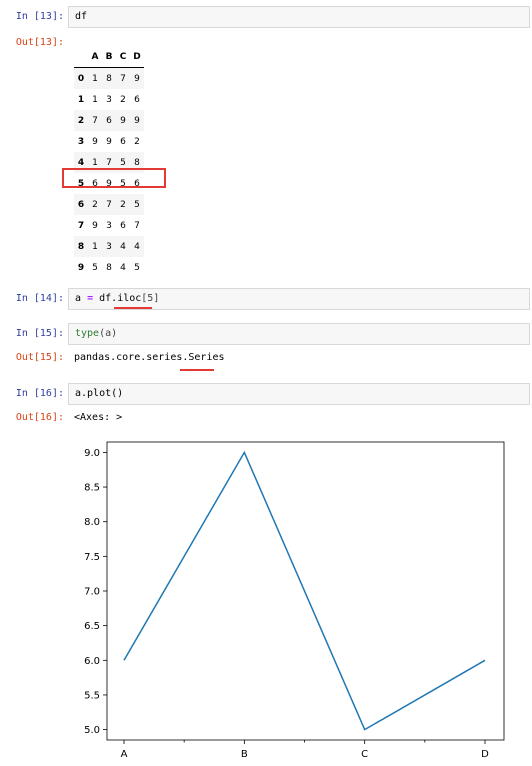 The height and width of the screenshot is (766, 532). What do you see at coordinates (39, 42) in the screenshot?
I see `out-prompt-13: Out[13]:` at bounding box center [39, 42].